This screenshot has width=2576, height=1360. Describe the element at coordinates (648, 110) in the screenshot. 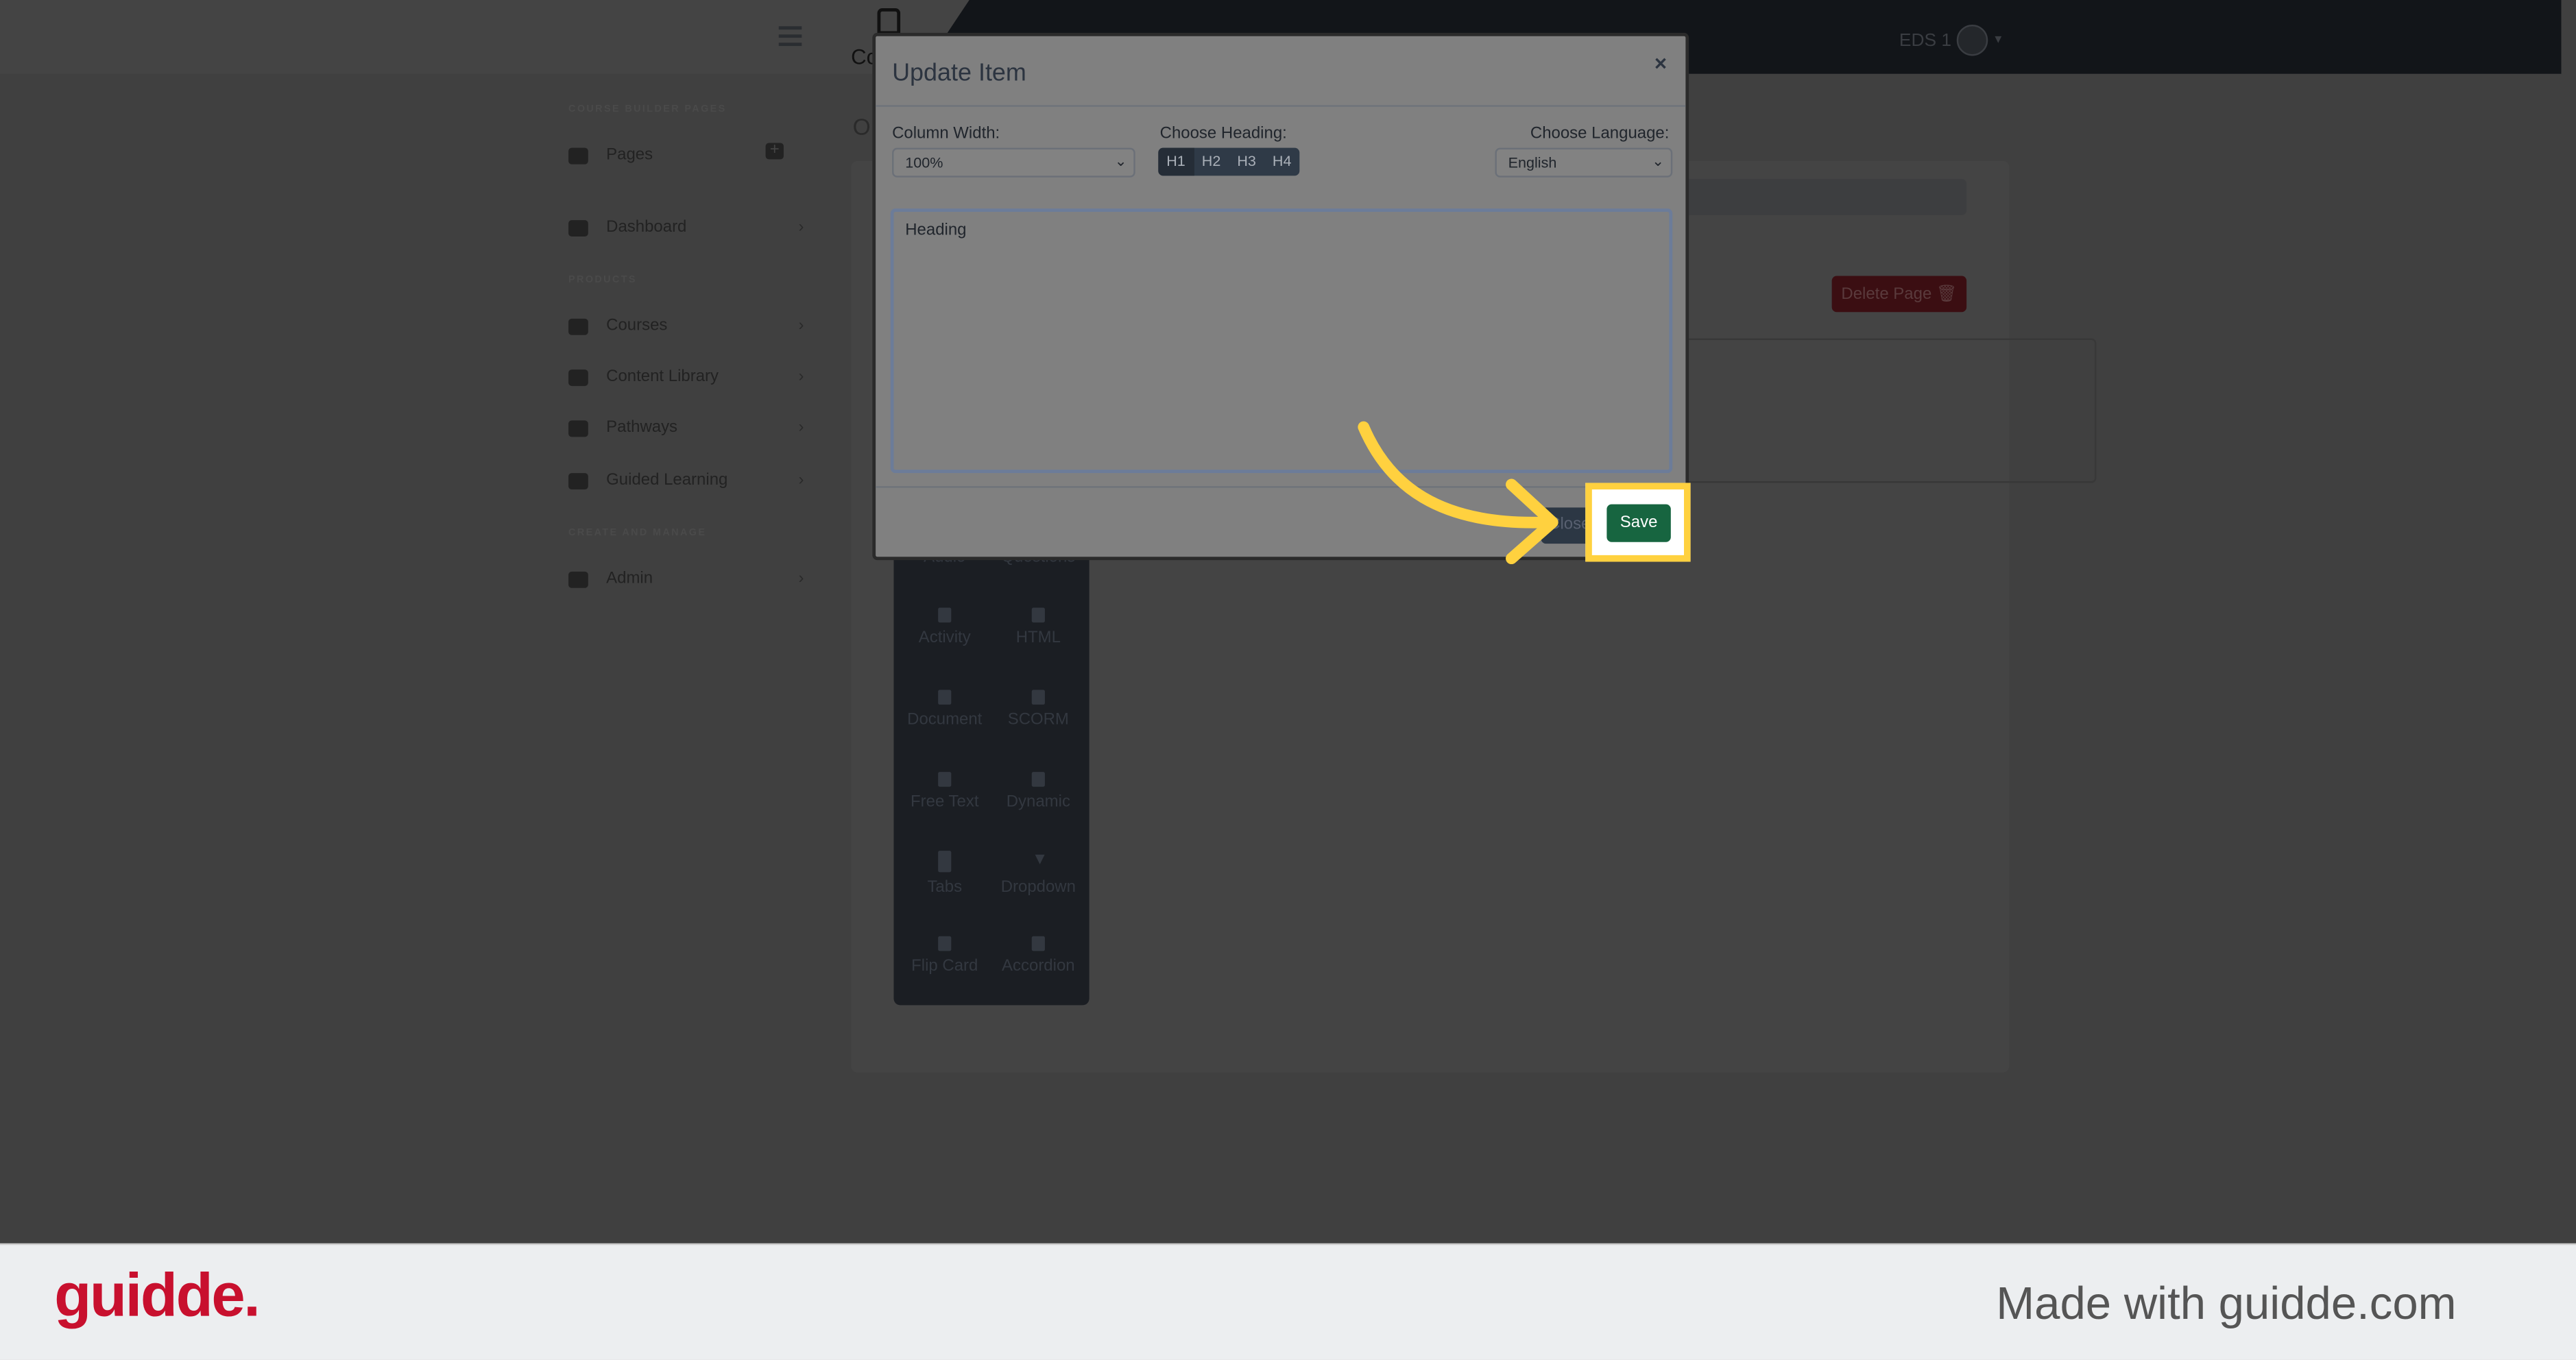

I see `section-heading: COURSE BUILDER PAGES` at that location.